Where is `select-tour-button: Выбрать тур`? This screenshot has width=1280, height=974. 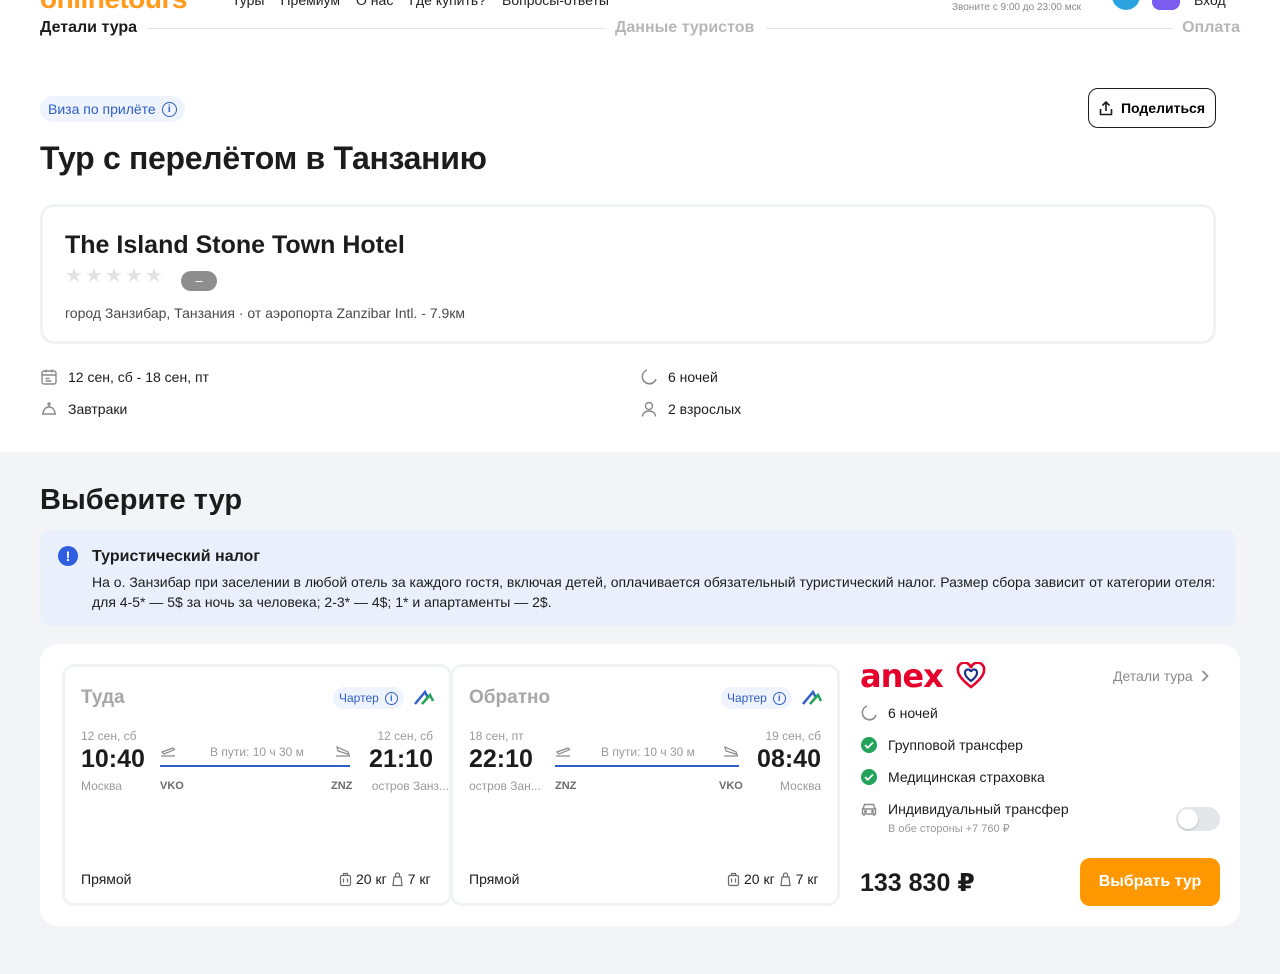 select-tour-button: Выбрать тур is located at coordinates (1150, 882).